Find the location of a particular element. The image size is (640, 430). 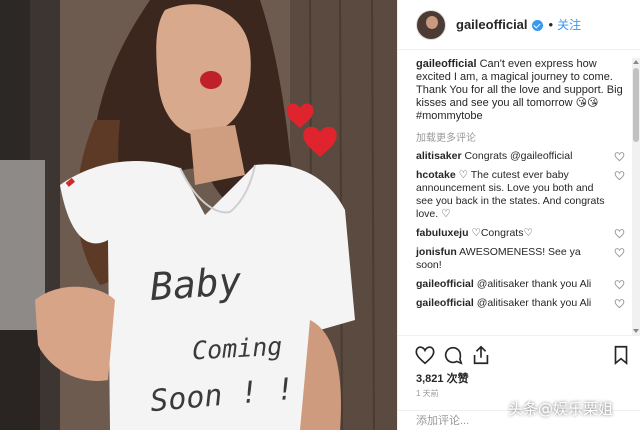

scroll-down-arrow-icon is located at coordinates (636, 331).